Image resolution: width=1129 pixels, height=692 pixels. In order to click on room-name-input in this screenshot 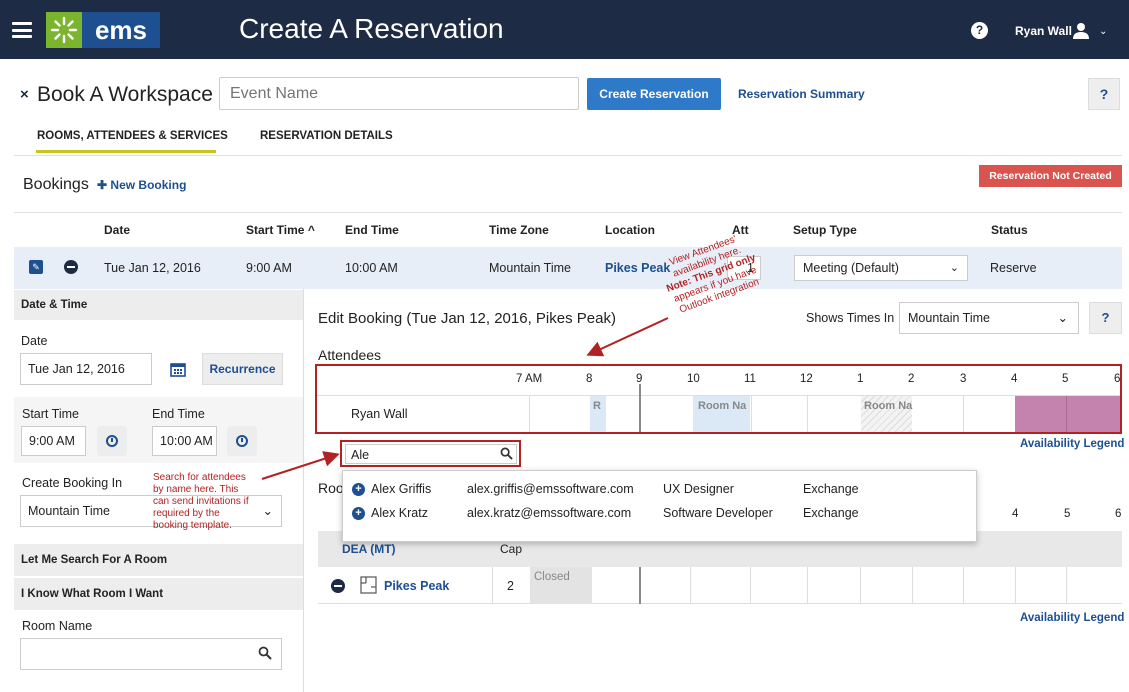, I will do `click(151, 654)`.